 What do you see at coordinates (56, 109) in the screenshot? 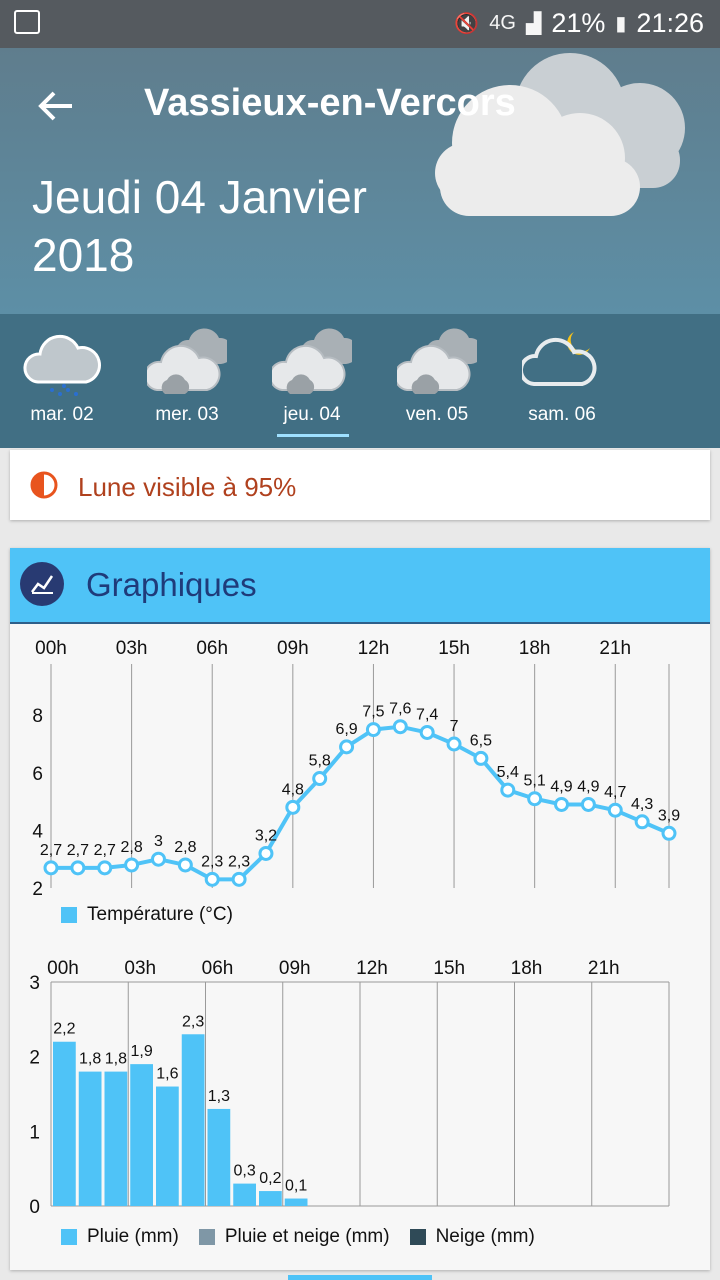
I see `back-button` at bounding box center [56, 109].